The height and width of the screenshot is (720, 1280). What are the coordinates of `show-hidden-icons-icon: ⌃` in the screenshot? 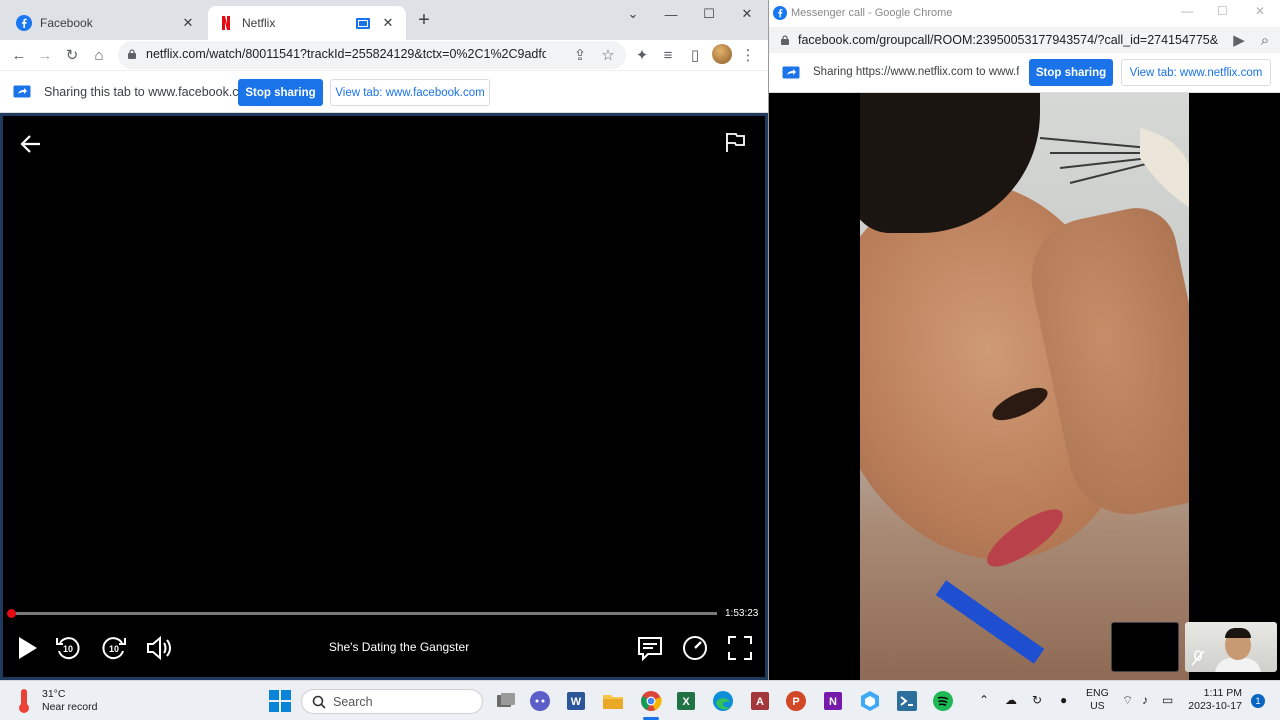 It's located at (984, 700).